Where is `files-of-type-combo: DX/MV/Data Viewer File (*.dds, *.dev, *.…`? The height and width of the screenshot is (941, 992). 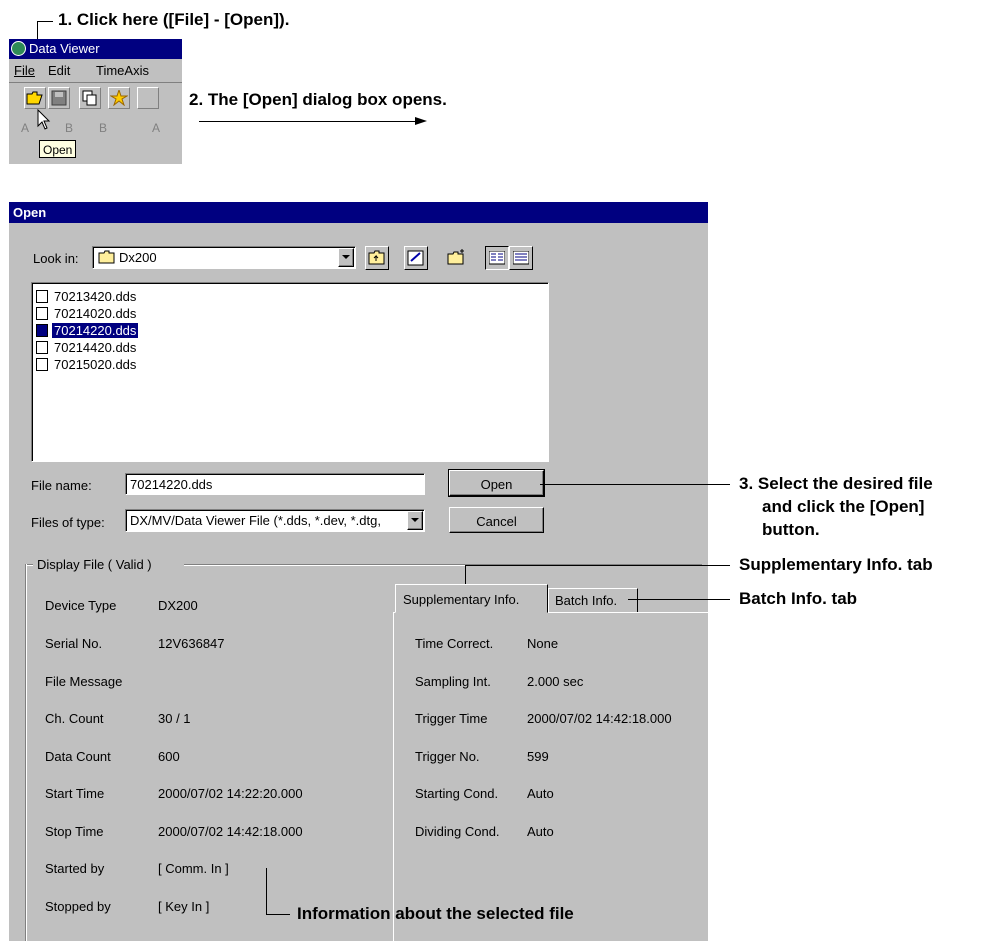 files-of-type-combo: DX/MV/Data Viewer File (*.dds, *.dev, *.… is located at coordinates (275, 520).